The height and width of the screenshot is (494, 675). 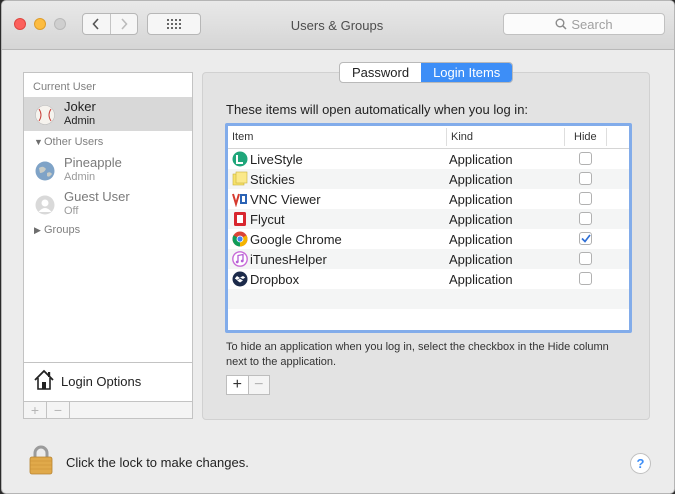 What do you see at coordinates (561, 24) in the screenshot?
I see `search-icon` at bounding box center [561, 24].